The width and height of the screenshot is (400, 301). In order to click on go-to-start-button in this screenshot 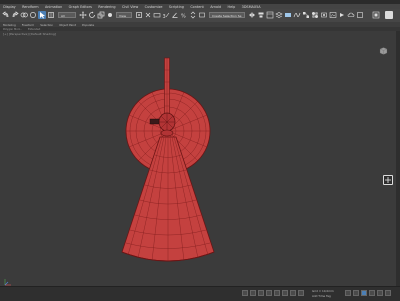, I will do `click(269, 293)`.